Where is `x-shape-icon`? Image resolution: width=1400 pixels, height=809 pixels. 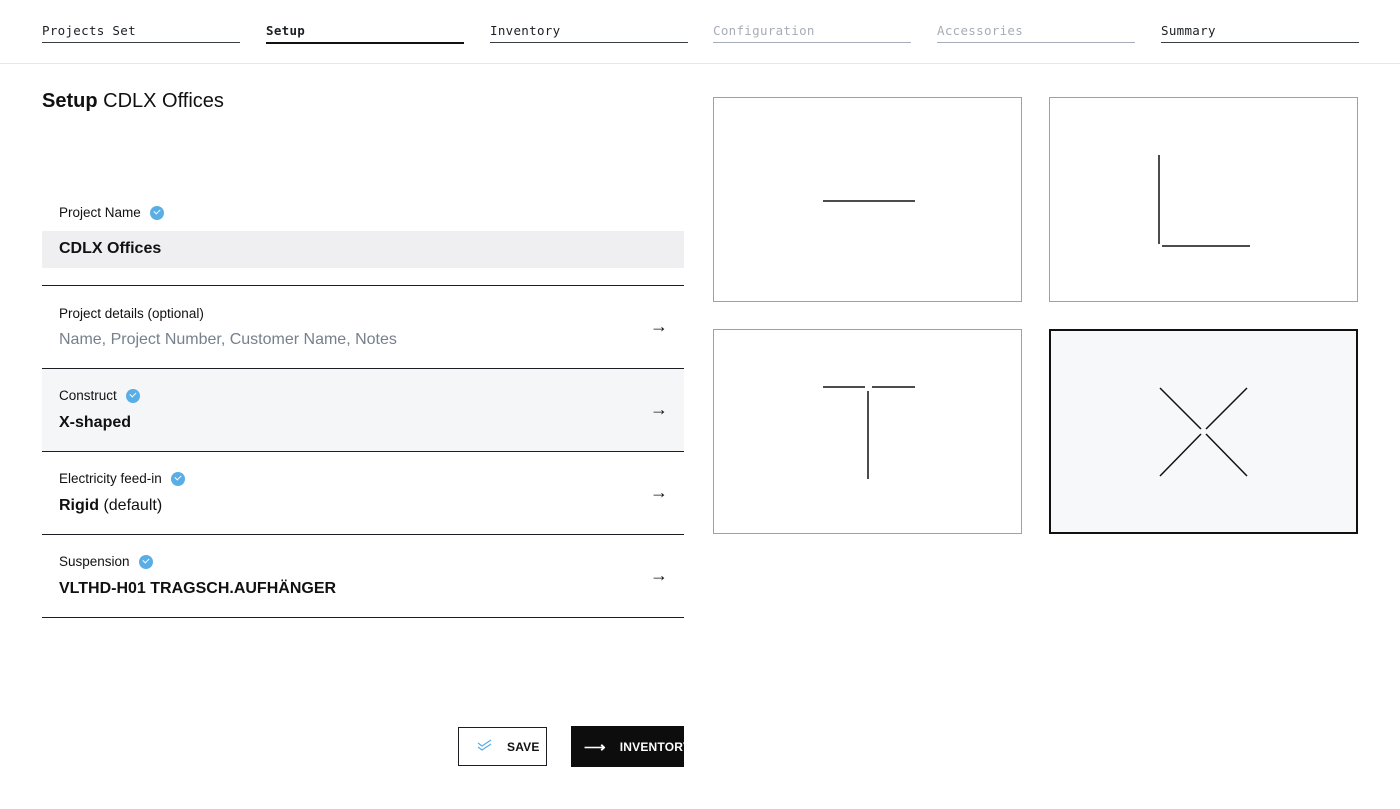
x-shape-icon is located at coordinates (1203, 432).